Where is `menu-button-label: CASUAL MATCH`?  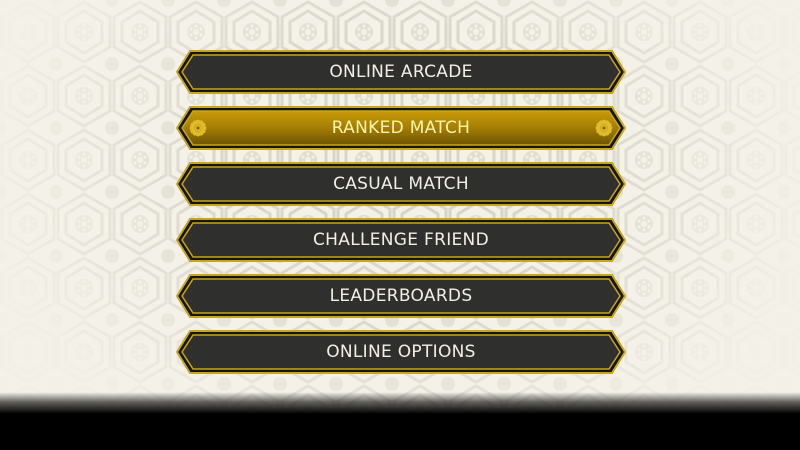 menu-button-label: CASUAL MATCH is located at coordinates (401, 184).